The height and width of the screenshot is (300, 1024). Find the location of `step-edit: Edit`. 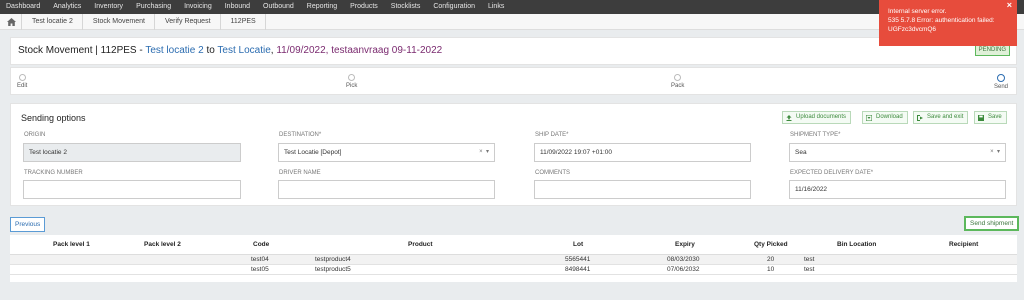

step-edit: Edit is located at coordinates (22, 81).